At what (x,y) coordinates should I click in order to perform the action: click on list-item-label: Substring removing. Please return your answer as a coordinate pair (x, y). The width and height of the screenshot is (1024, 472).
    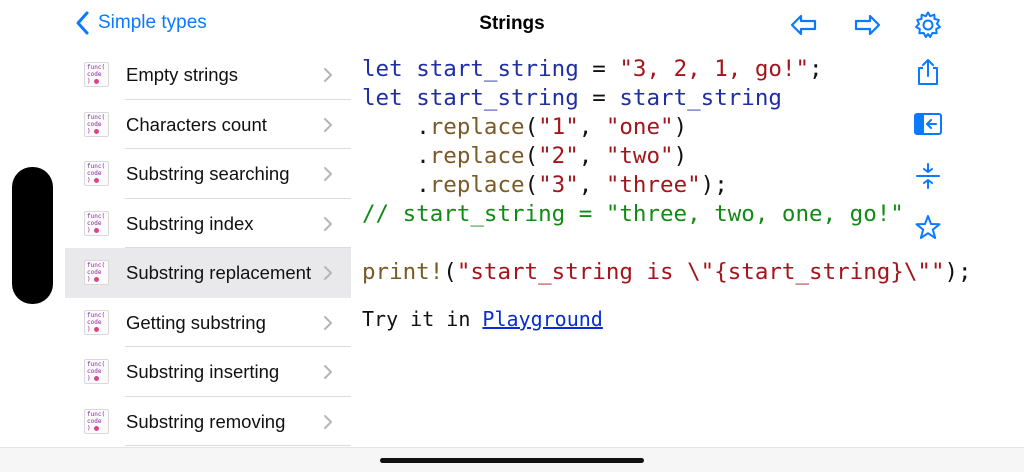
    Looking at the image, I should click on (206, 421).